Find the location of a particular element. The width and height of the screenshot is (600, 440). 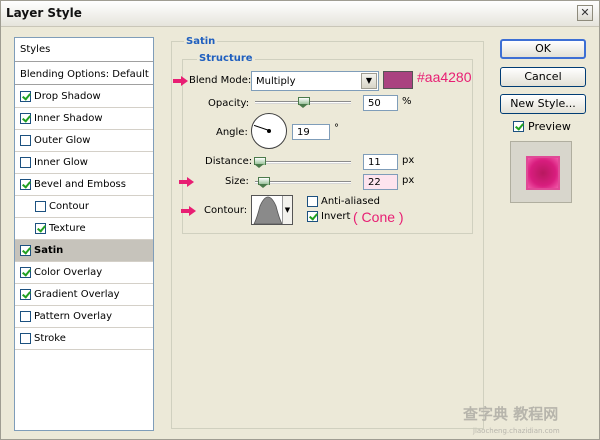

size-label: Size: is located at coordinates (237, 181).